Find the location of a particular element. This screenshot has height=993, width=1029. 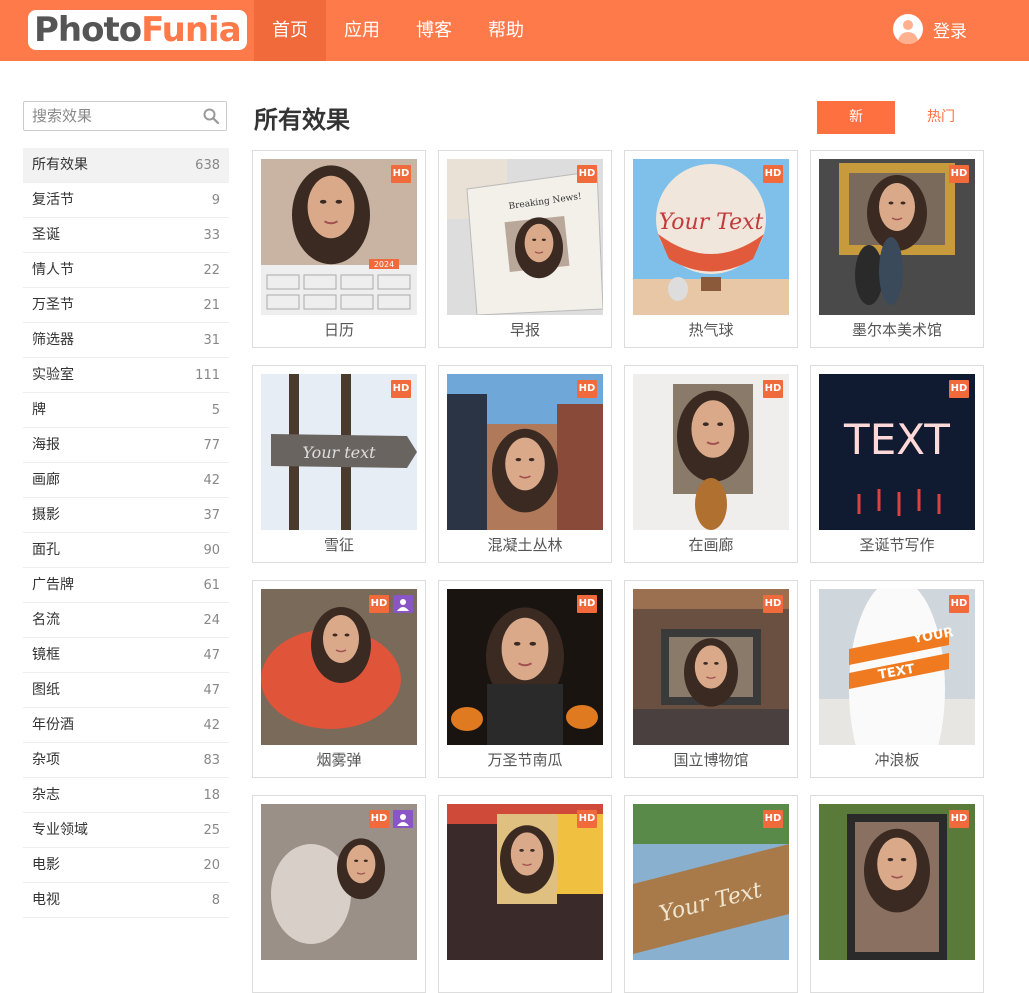

nav-help: 帮助 is located at coordinates (506, 30).